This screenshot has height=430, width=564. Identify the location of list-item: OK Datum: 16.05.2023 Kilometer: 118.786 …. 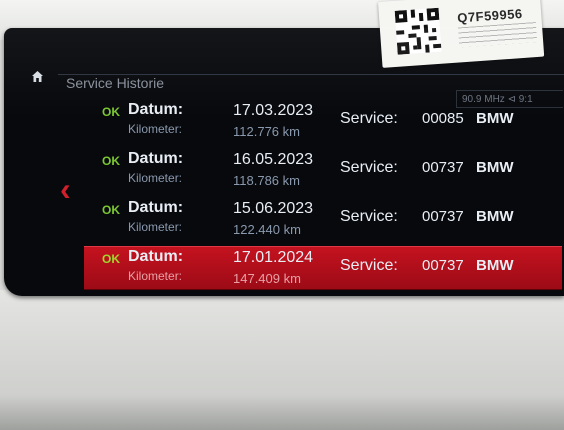
(323, 170).